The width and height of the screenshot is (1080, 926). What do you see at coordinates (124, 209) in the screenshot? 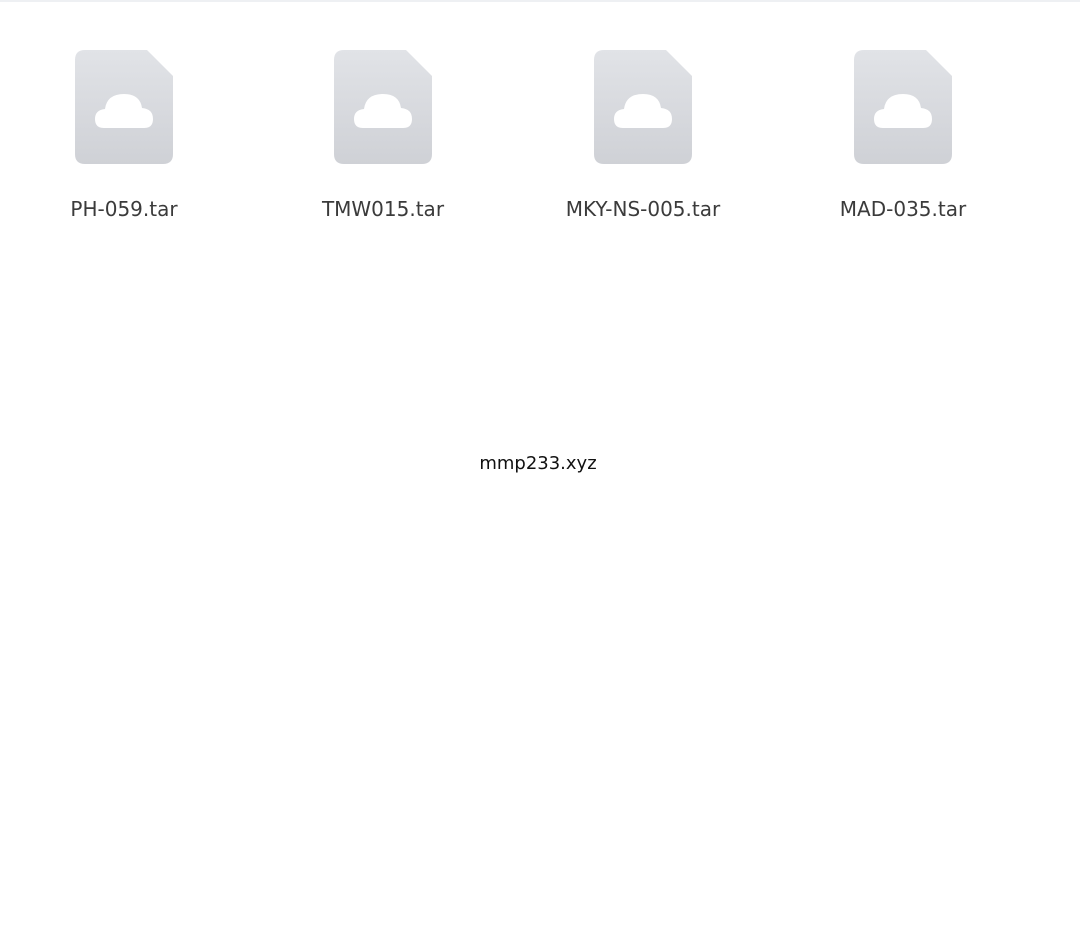
I see `file-name: PH-059.tar` at bounding box center [124, 209].